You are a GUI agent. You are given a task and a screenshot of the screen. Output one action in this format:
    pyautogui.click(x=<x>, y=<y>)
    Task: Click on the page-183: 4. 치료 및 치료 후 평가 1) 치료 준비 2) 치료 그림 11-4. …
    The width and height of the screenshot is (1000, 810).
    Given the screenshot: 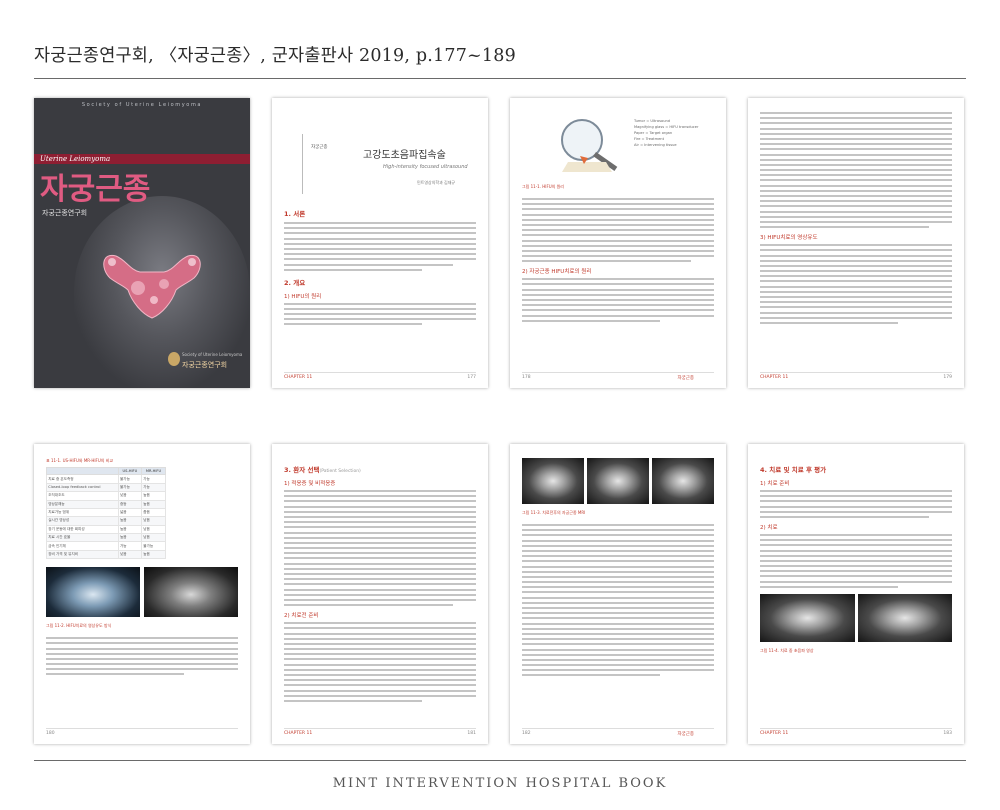 What is the action you would take?
    pyautogui.click(x=856, y=594)
    